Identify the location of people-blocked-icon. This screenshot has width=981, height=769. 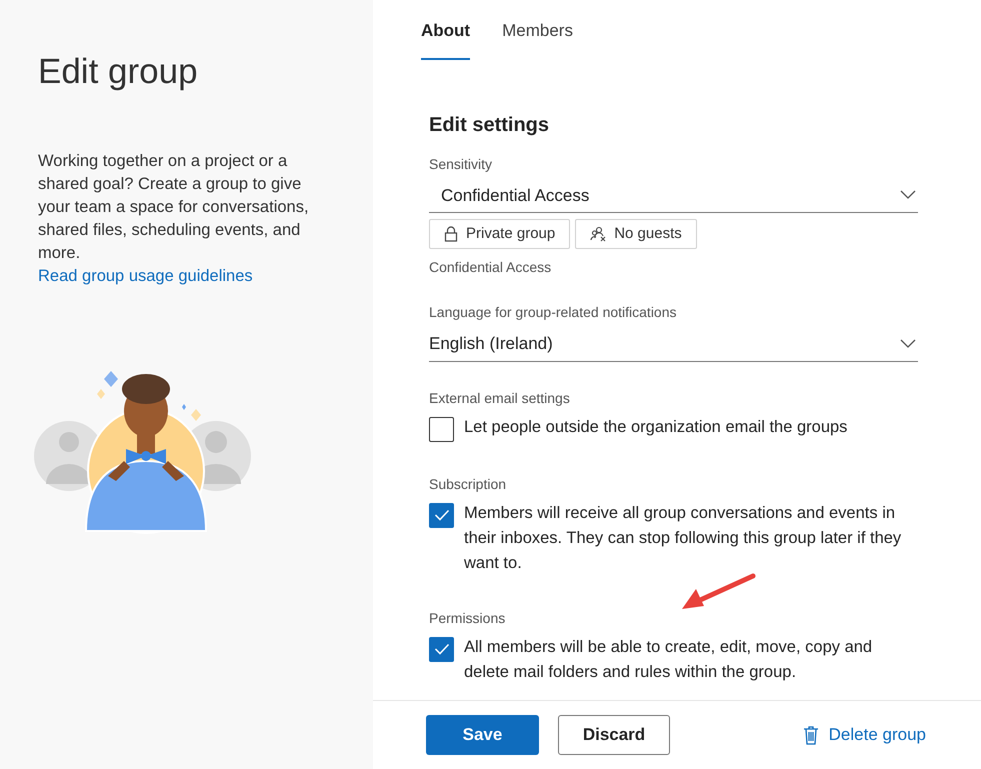
(598, 234).